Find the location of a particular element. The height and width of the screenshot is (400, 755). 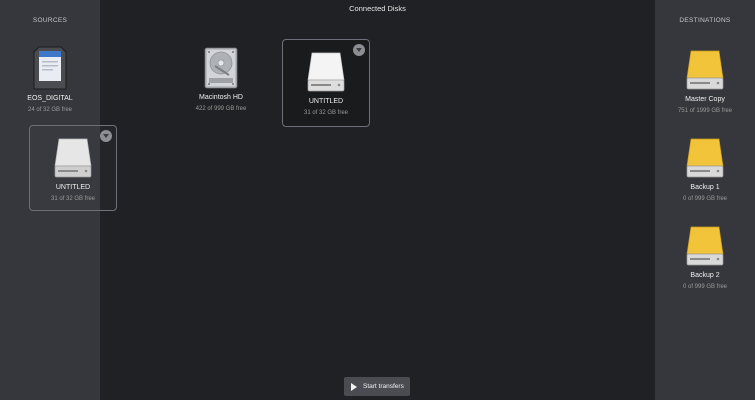

disk-name: Backup 1 is located at coordinates (705, 187).